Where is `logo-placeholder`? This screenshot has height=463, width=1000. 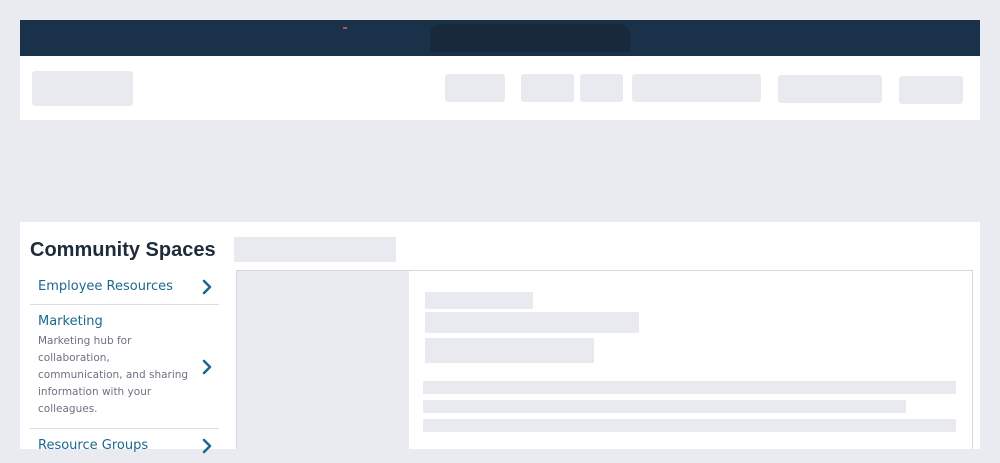
logo-placeholder is located at coordinates (82, 88).